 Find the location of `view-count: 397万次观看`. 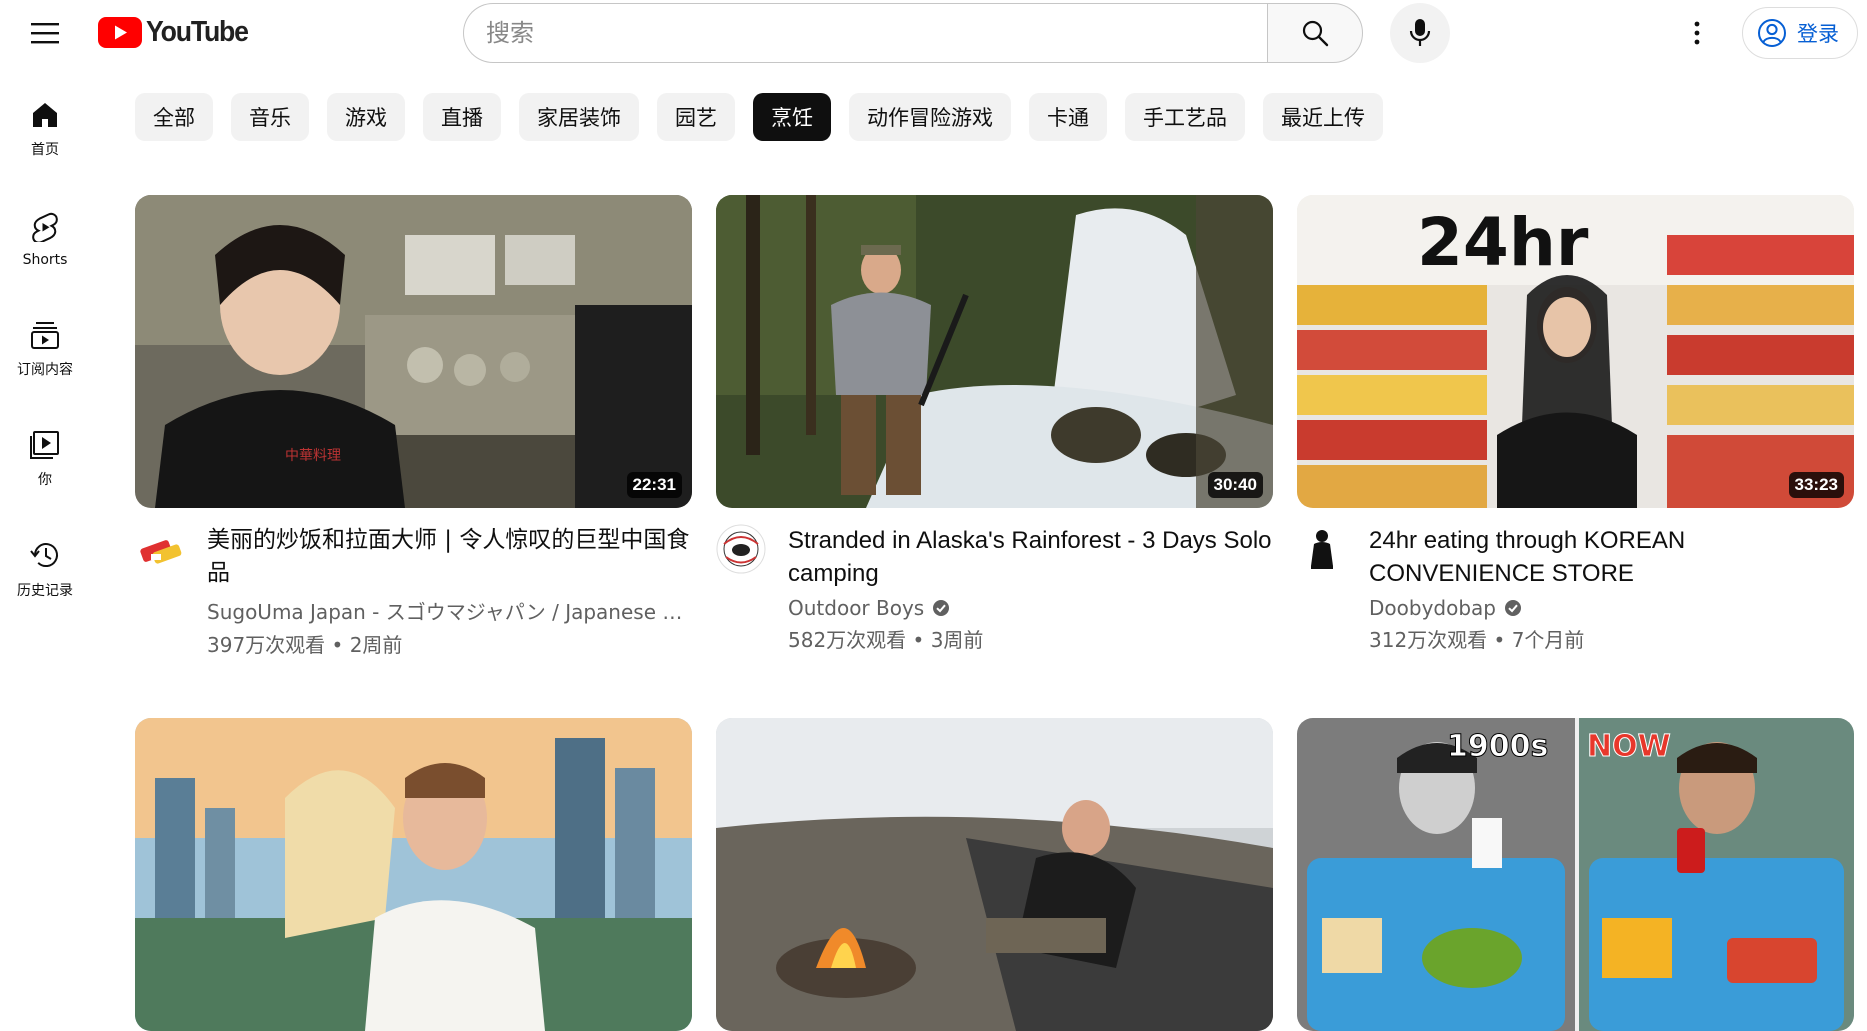

view-count: 397万次观看 is located at coordinates (266, 645).